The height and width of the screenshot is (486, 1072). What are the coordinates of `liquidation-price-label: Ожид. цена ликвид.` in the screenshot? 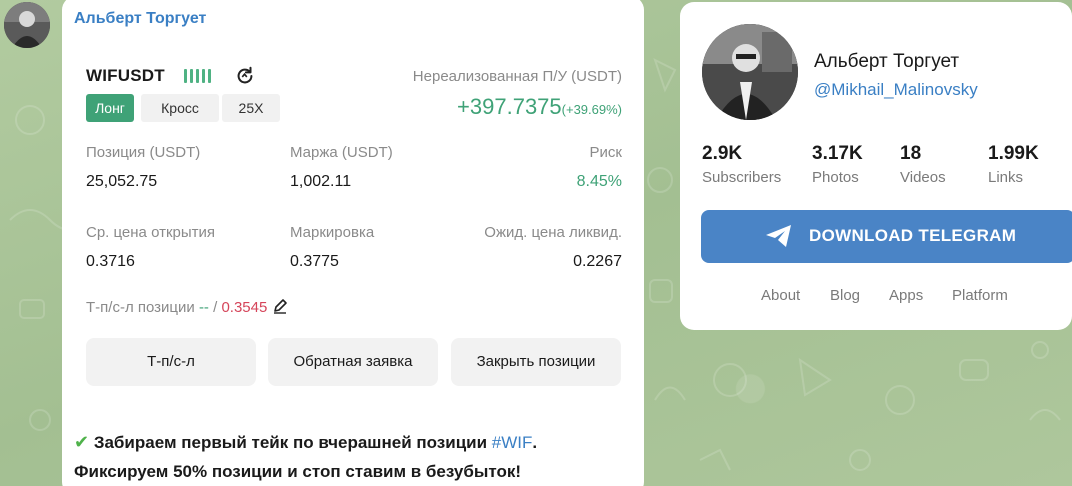 It's located at (553, 232).